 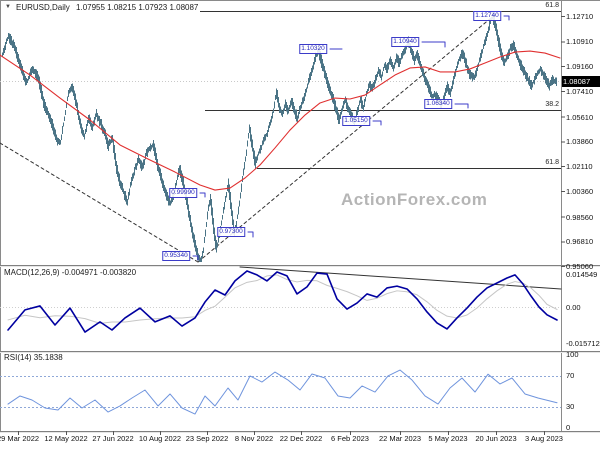 I want to click on date-tick-label: 27 Jun 2022, so click(x=113, y=438).